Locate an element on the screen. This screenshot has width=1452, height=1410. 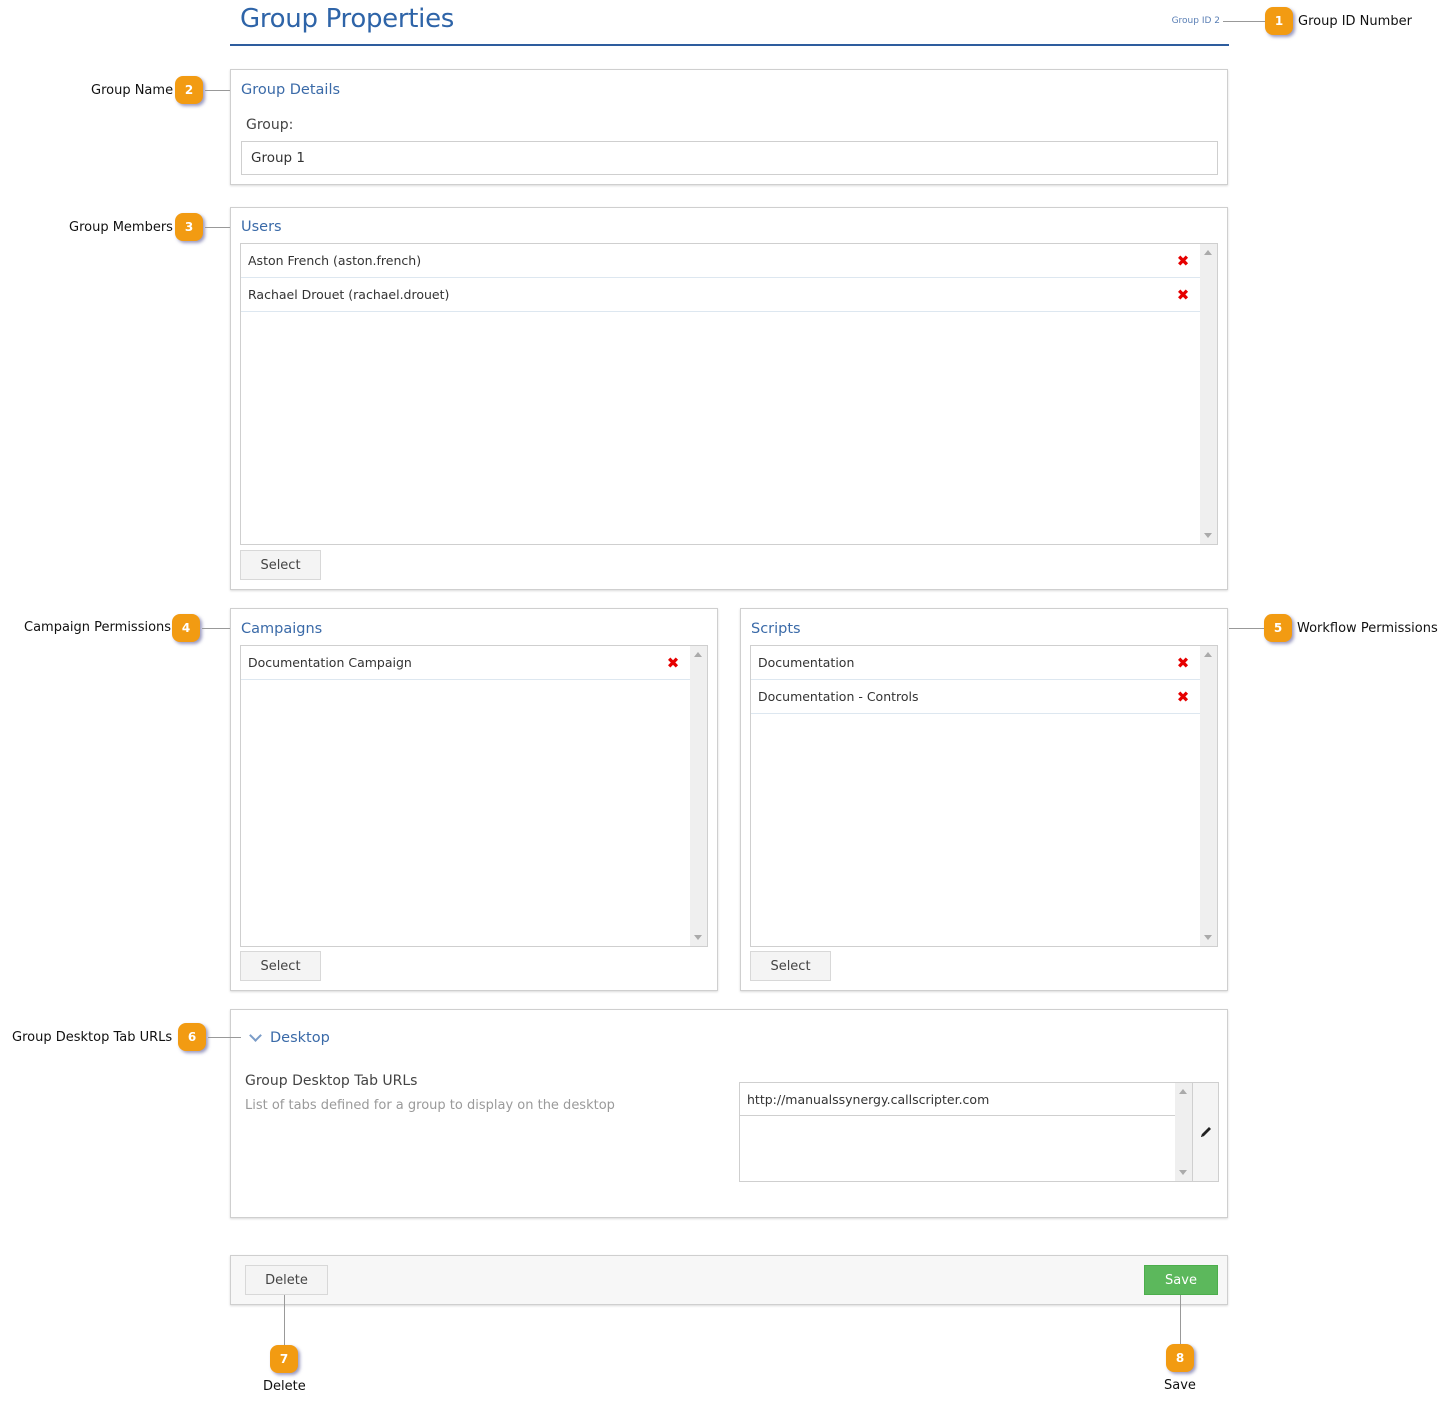
callout-badge-5: 5 is located at coordinates (1278, 628).